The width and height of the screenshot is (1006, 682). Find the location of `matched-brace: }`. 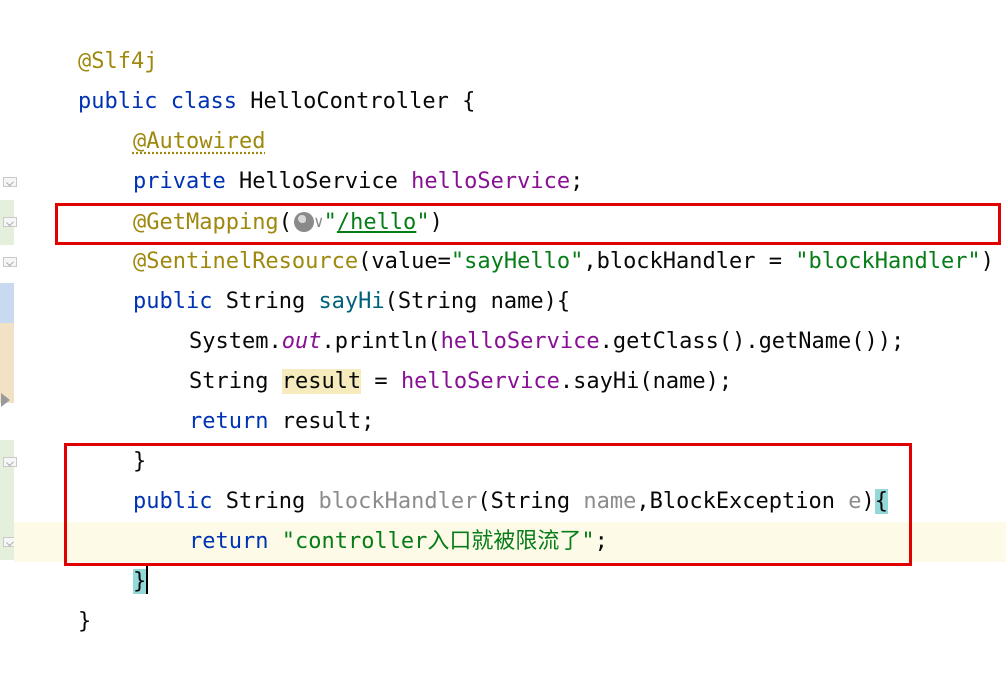

matched-brace: } is located at coordinates (139, 581).